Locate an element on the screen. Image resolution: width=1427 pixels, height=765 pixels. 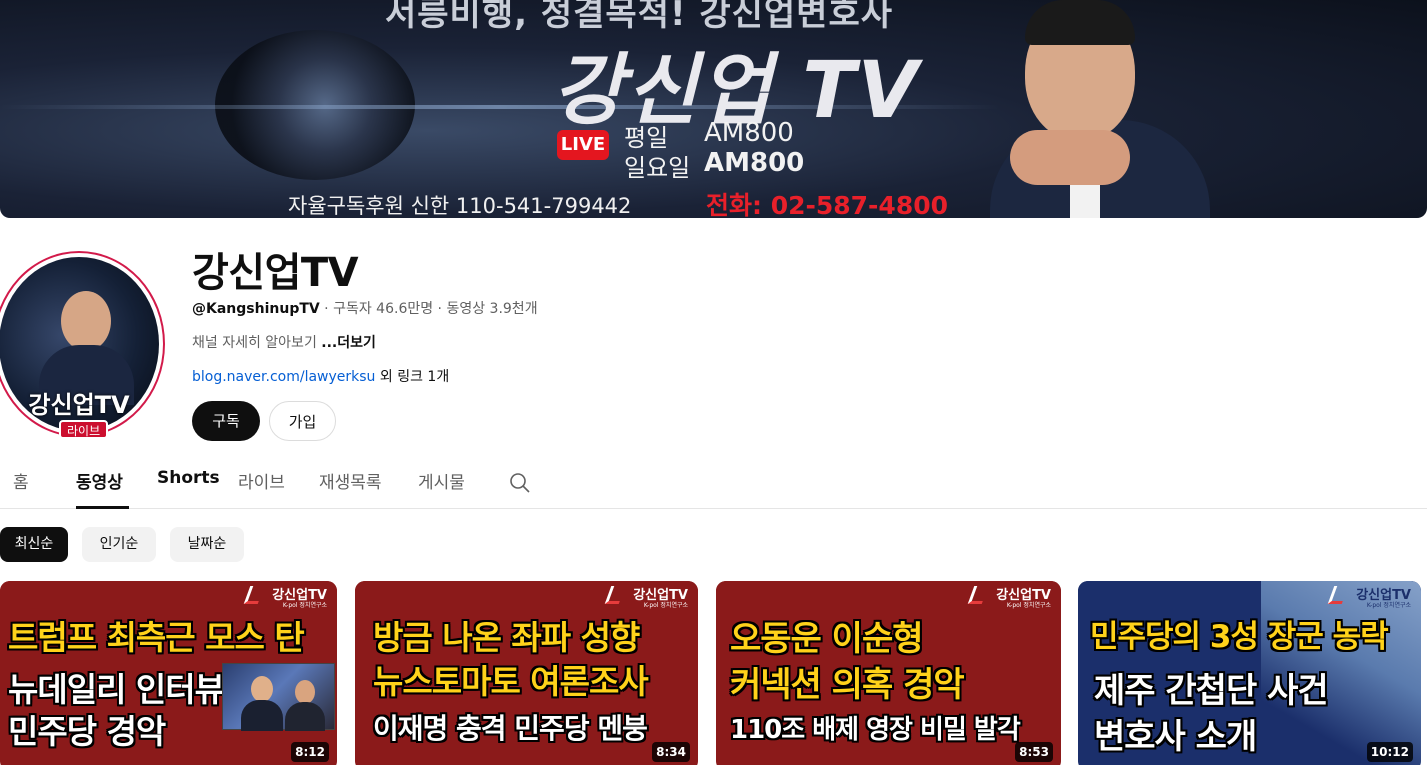
live-badge: 라이브 is located at coordinates (84, 429).